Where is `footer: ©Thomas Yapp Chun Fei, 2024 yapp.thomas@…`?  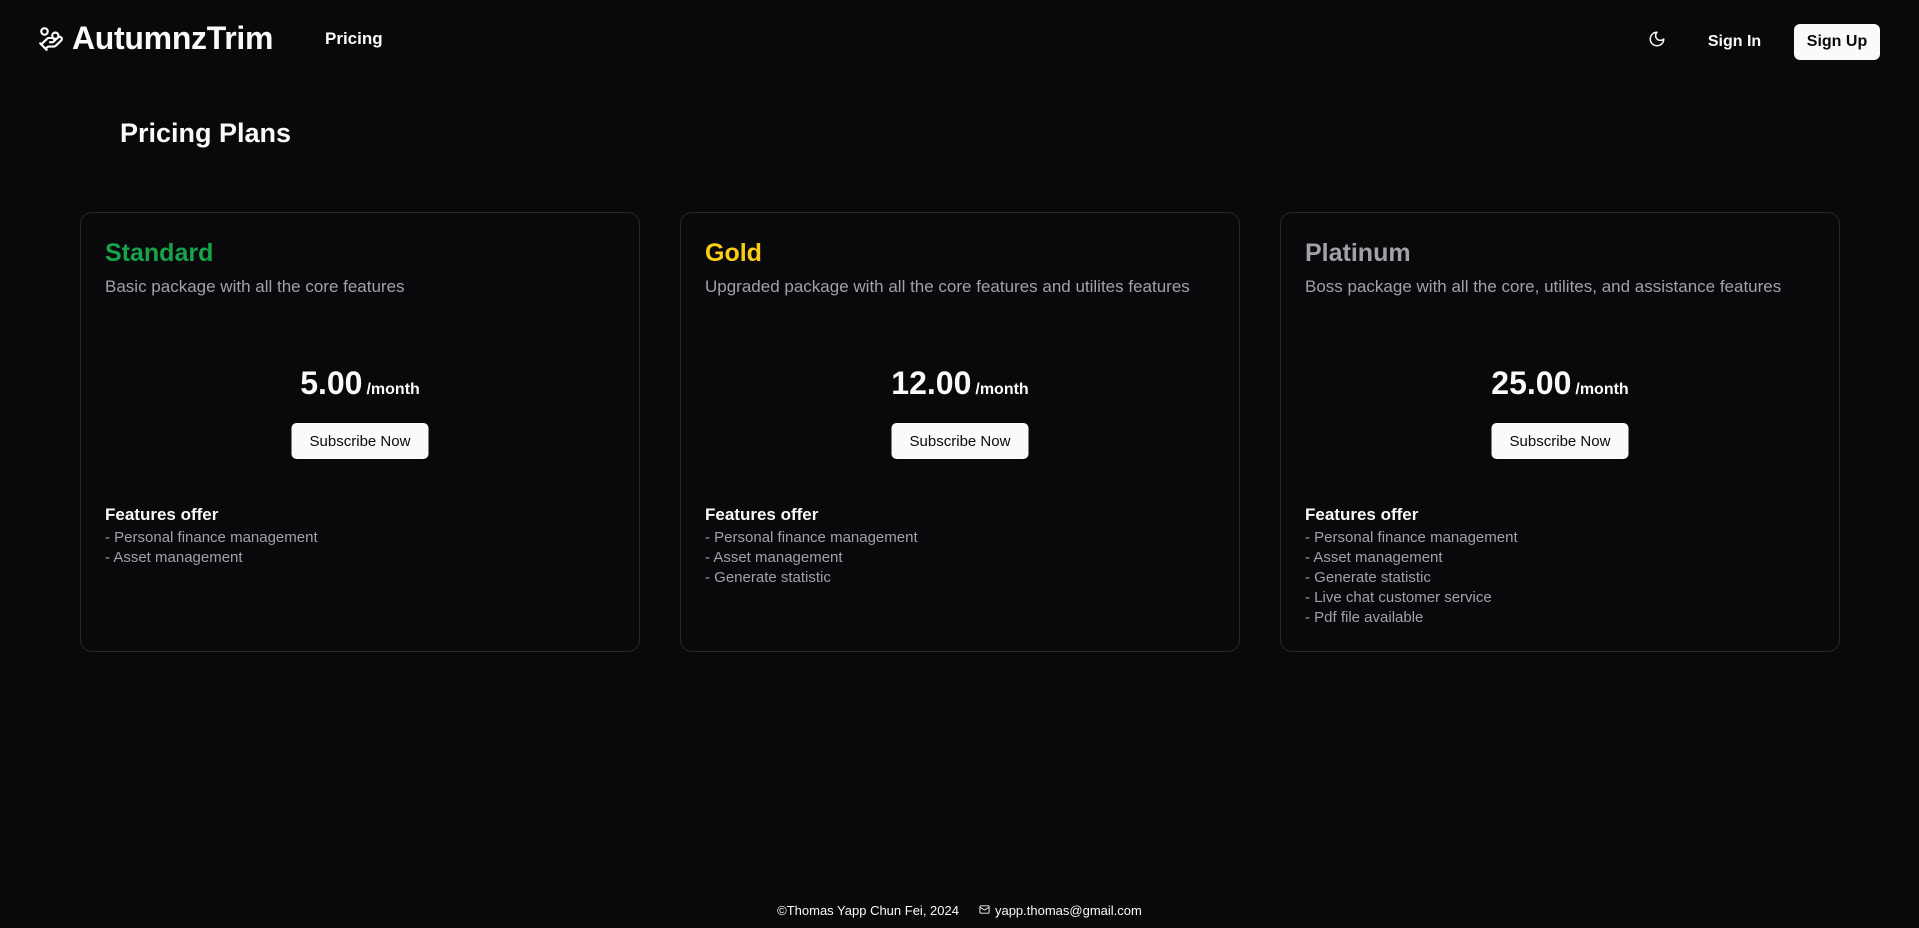 footer: ©Thomas Yapp Chun Fei, 2024 yapp.thomas@… is located at coordinates (959, 910).